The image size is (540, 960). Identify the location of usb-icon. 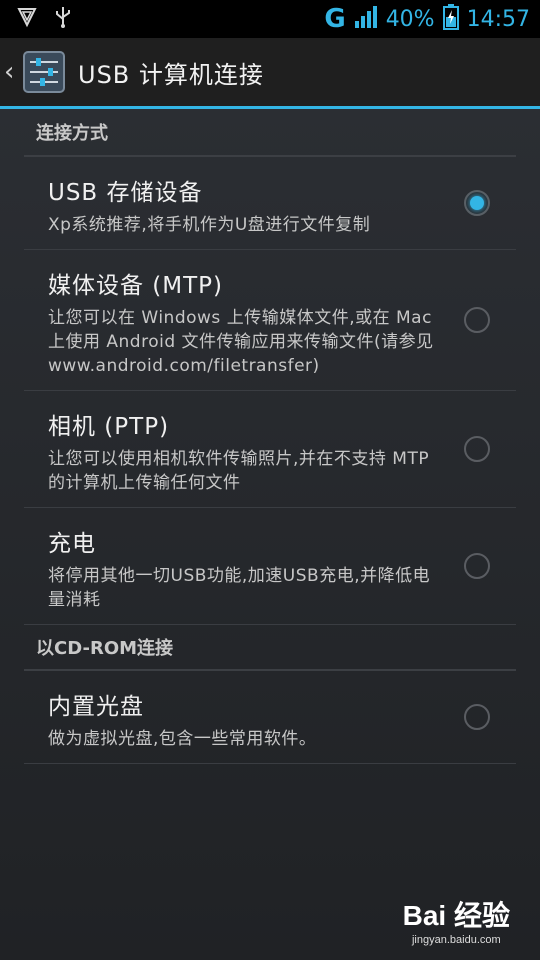
(63, 19).